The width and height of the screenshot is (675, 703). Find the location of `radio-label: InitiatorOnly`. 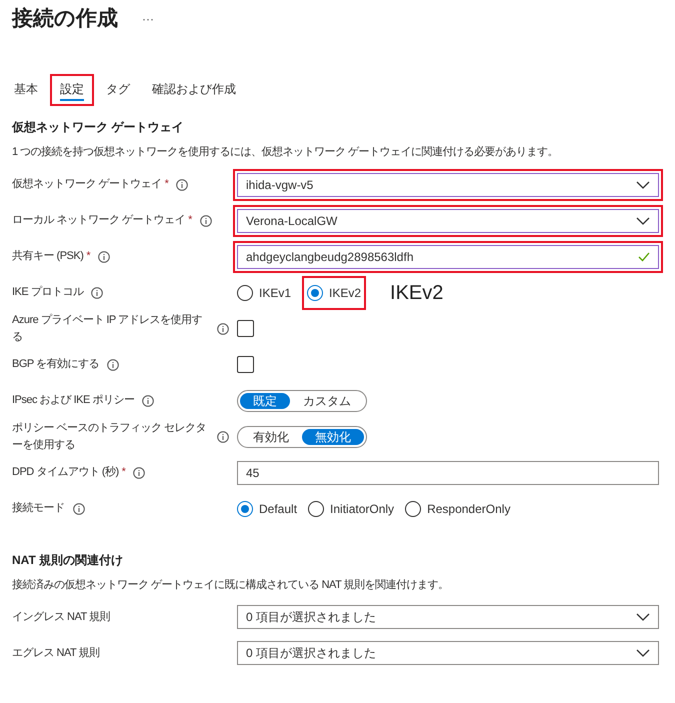

radio-label: InitiatorOnly is located at coordinates (362, 509).